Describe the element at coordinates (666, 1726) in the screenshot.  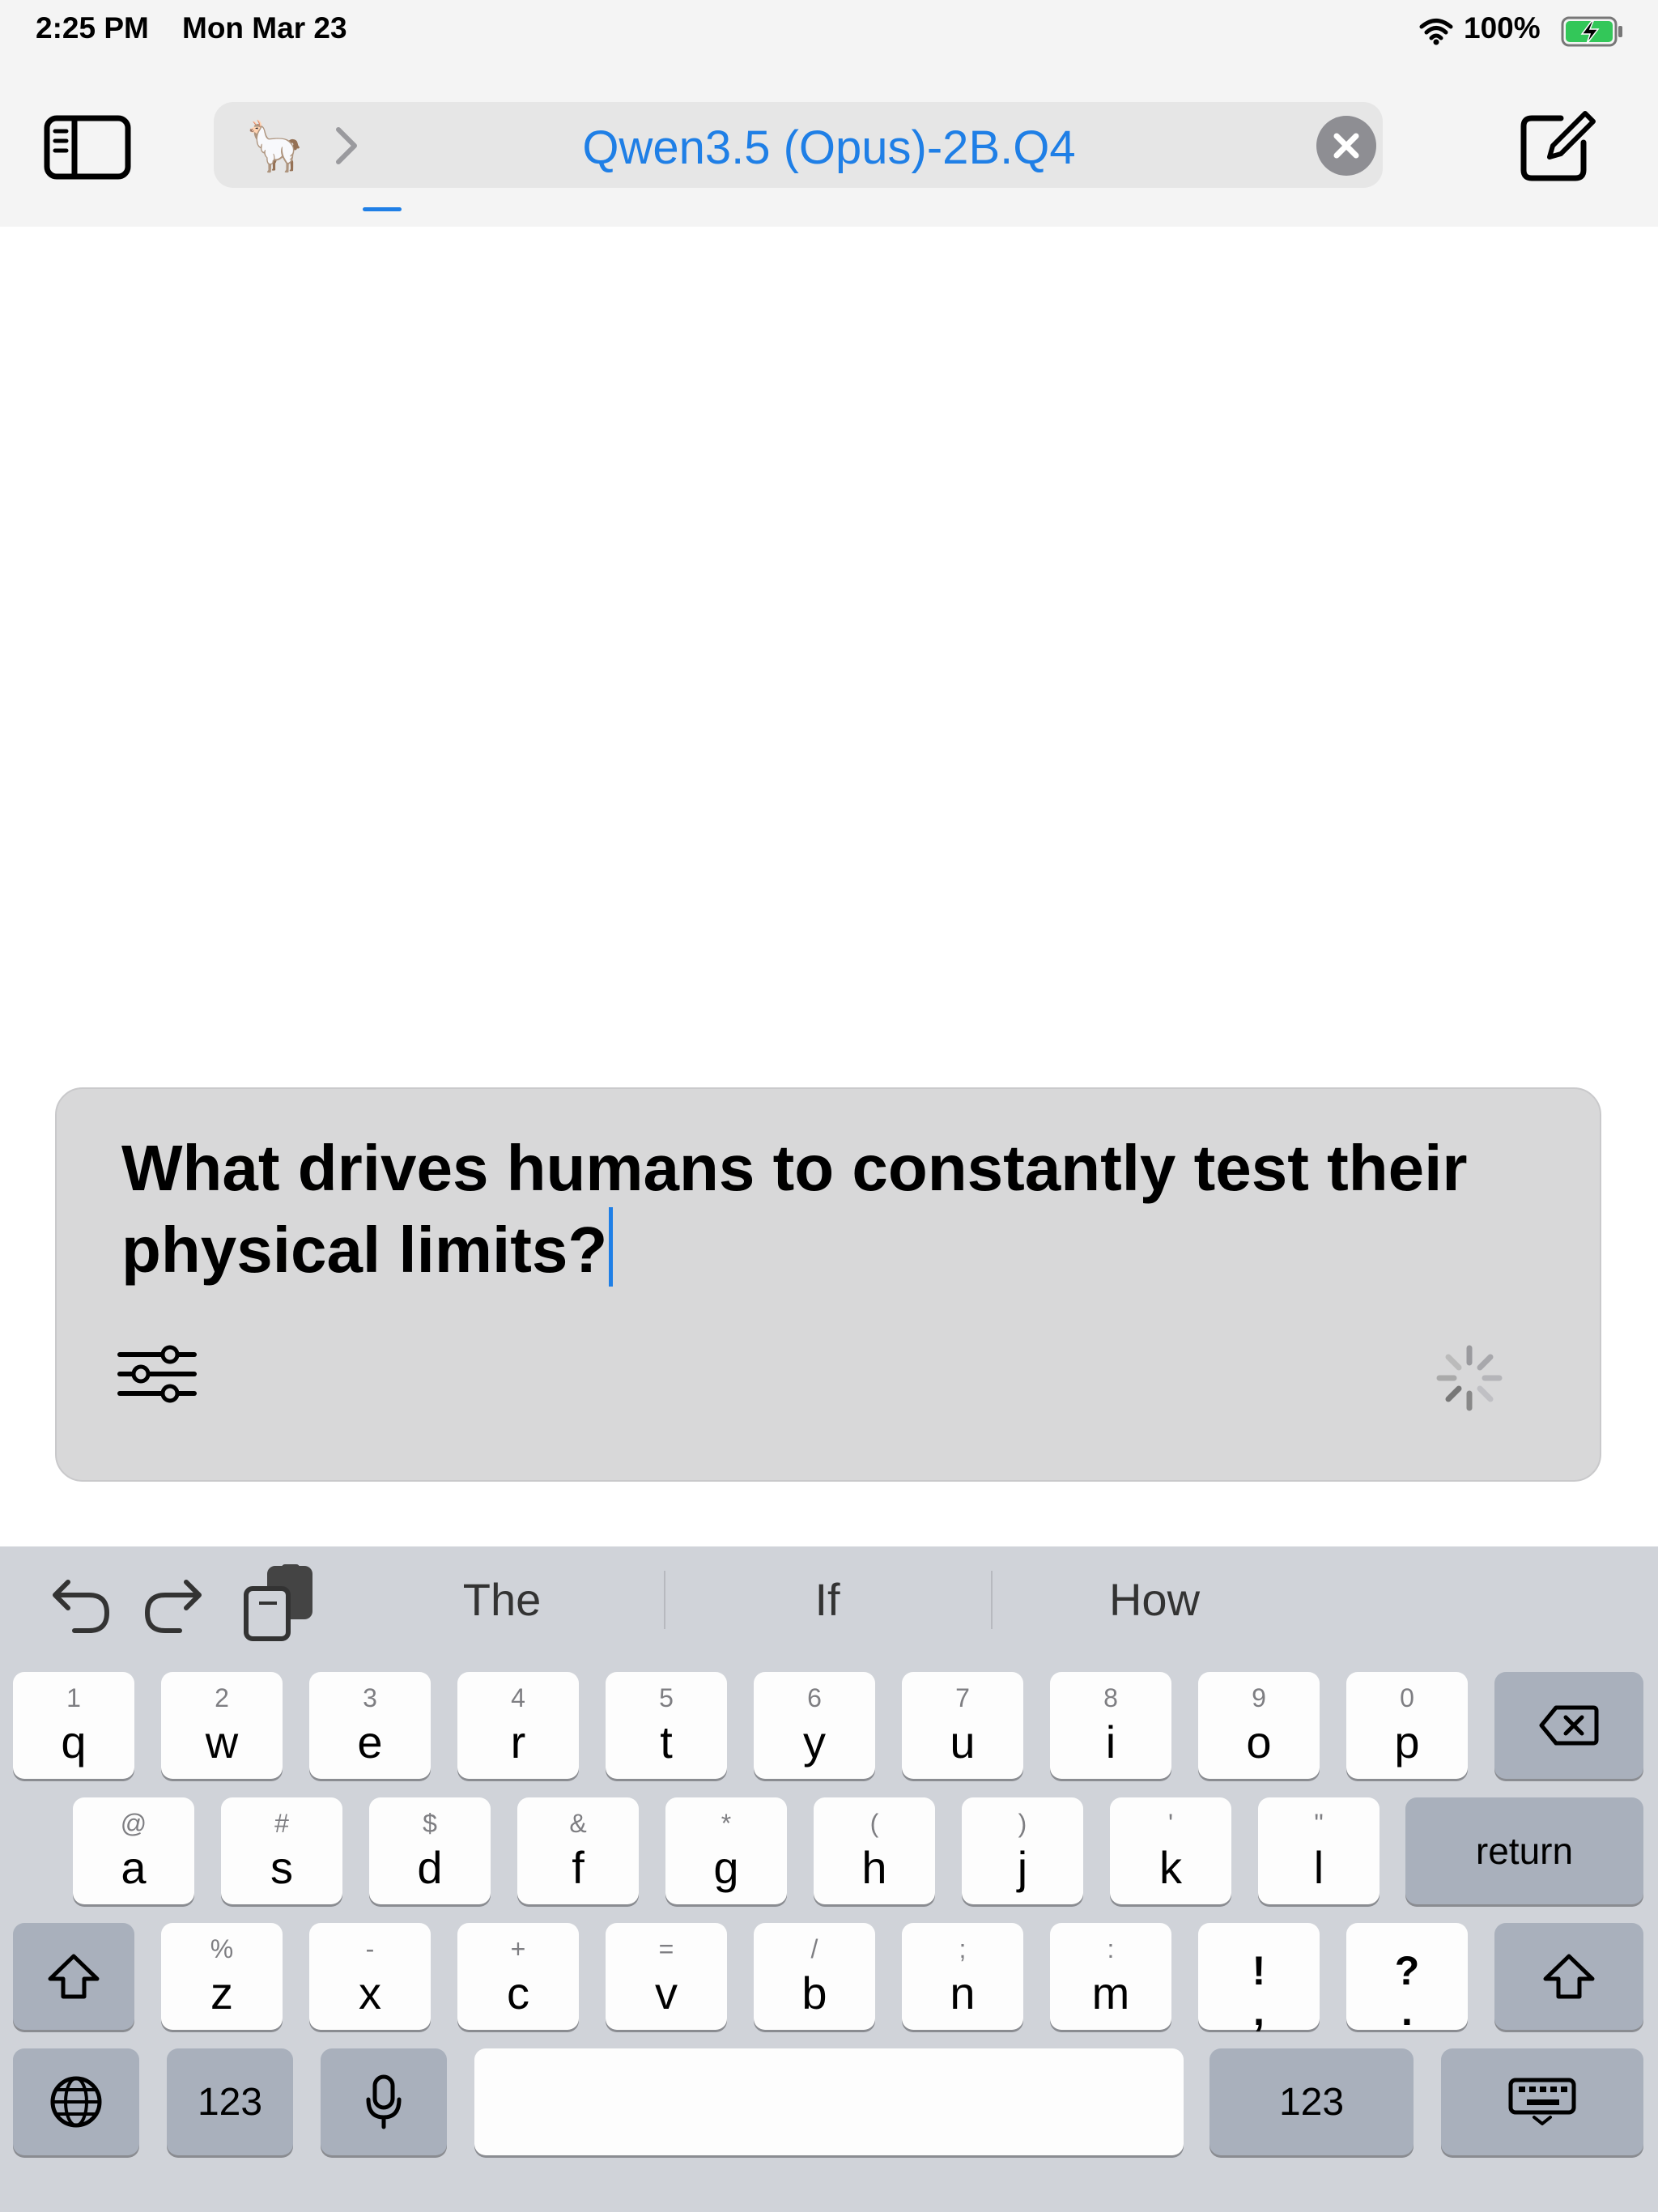
I see `key-t: 5t` at that location.